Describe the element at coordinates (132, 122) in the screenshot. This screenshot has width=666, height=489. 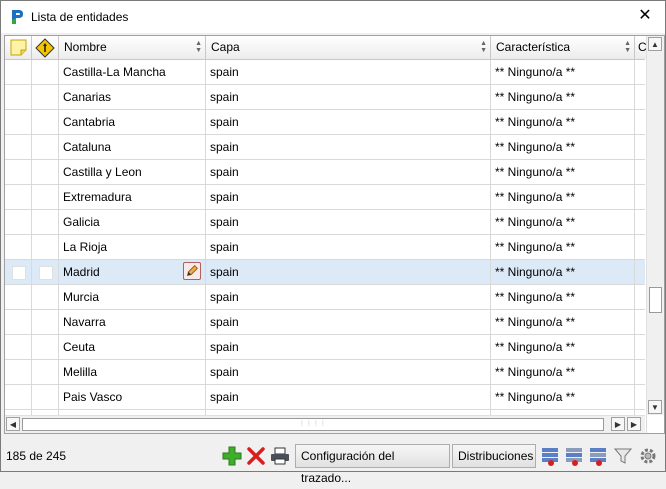
I see `nombre-cell: Cantabria` at that location.